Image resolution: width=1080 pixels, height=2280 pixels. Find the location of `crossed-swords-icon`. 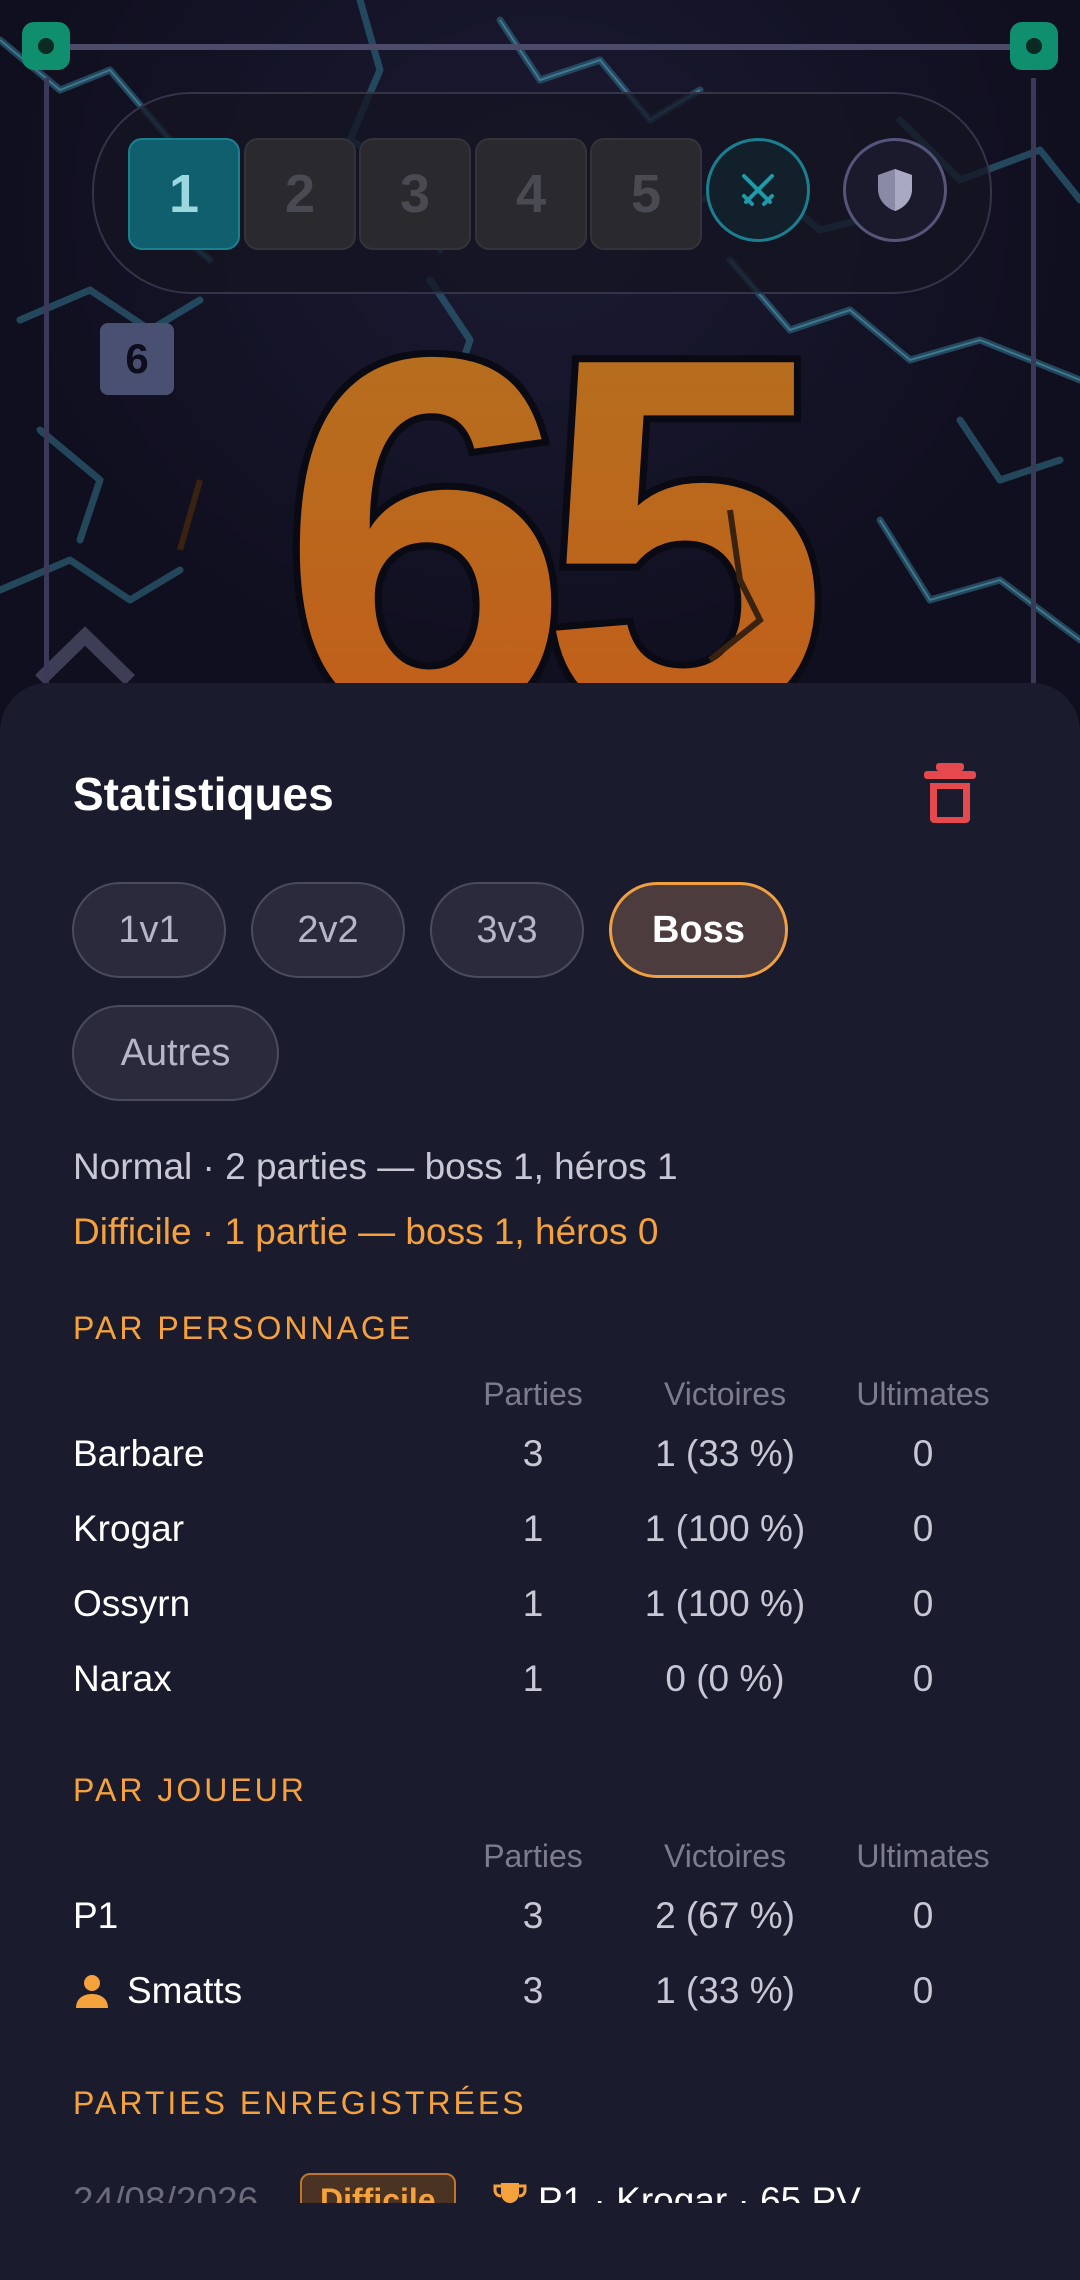

crossed-swords-icon is located at coordinates (758, 190).